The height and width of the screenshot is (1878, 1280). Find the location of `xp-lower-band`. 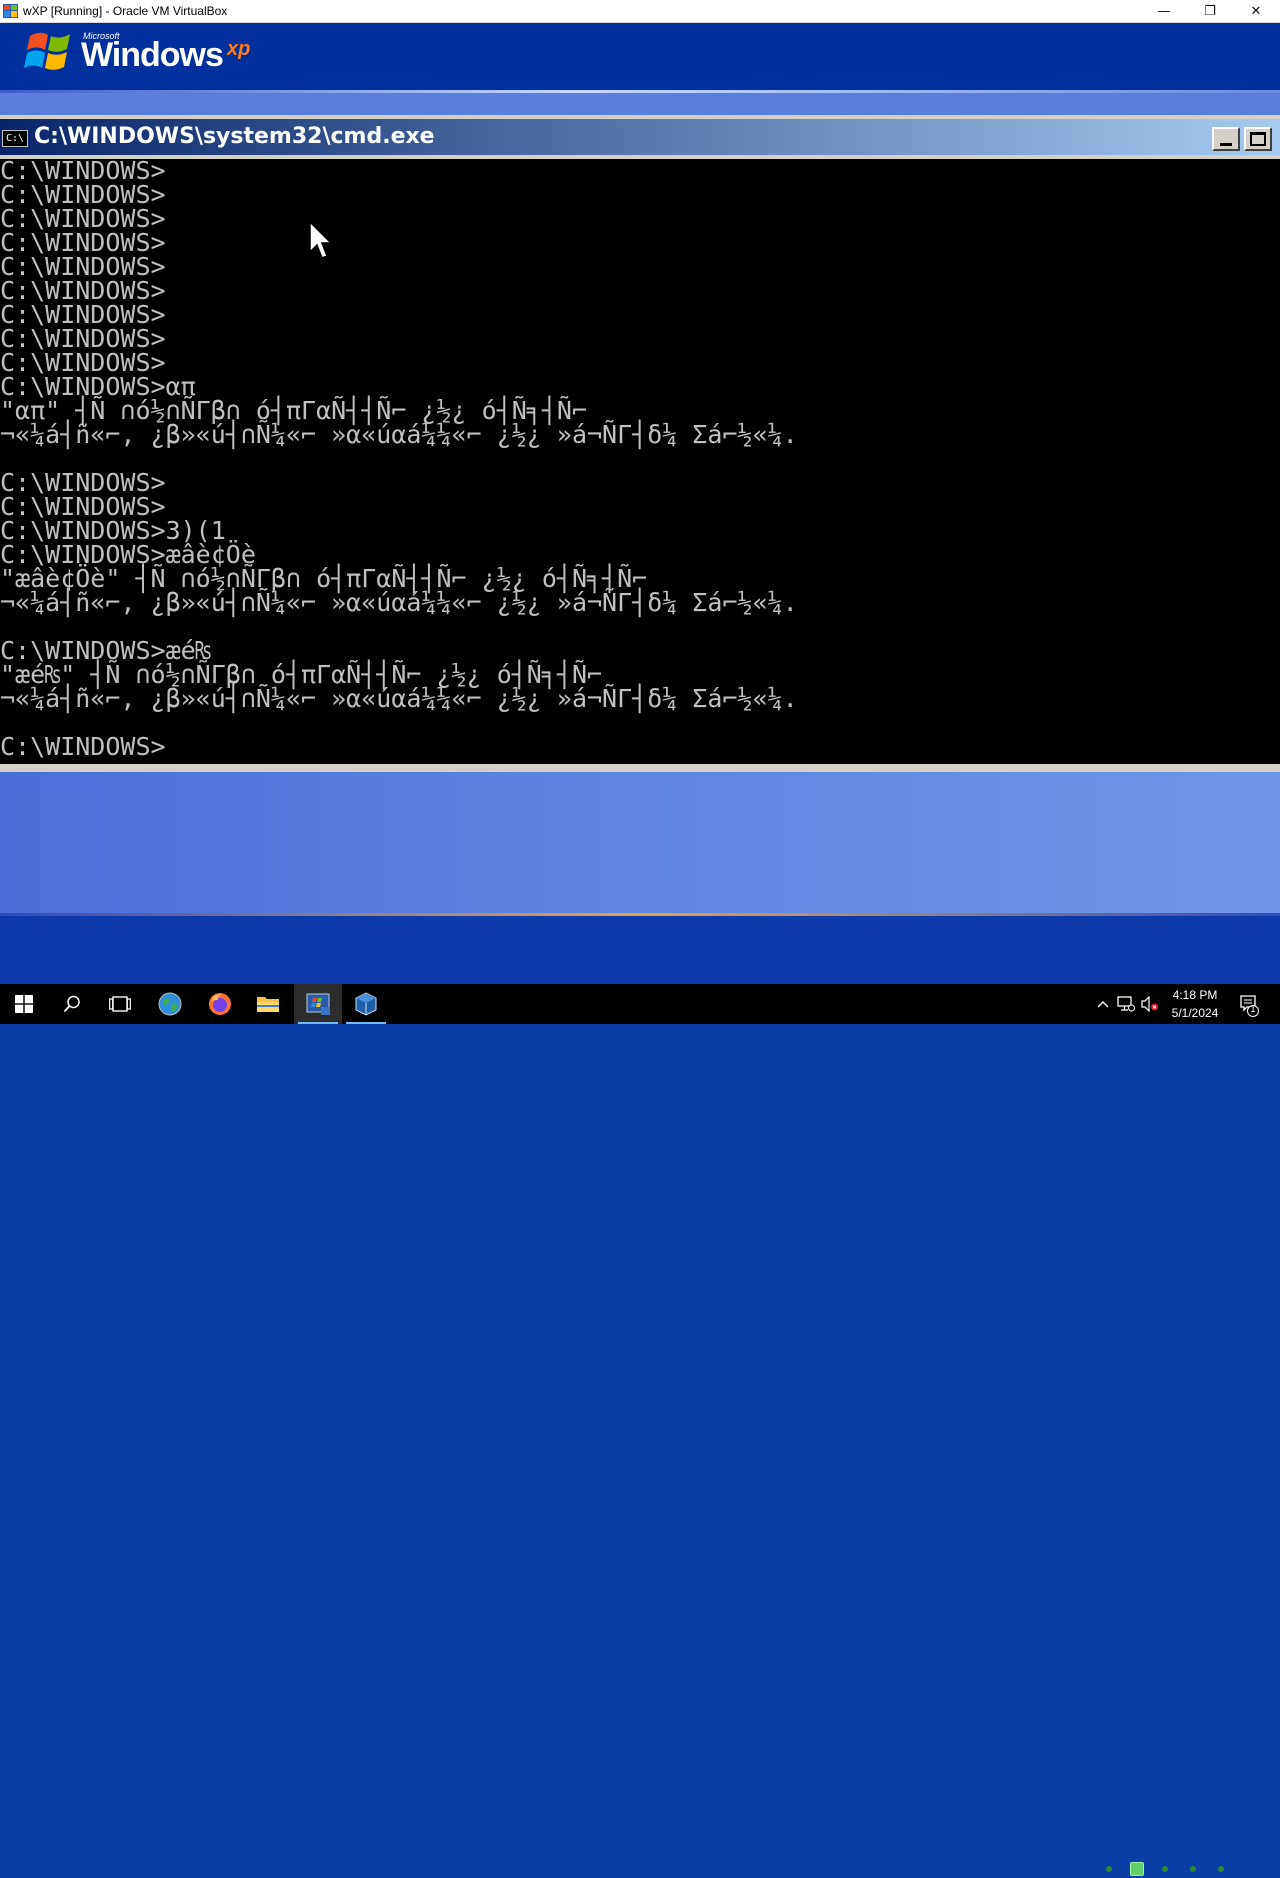

xp-lower-band is located at coordinates (640, 843).